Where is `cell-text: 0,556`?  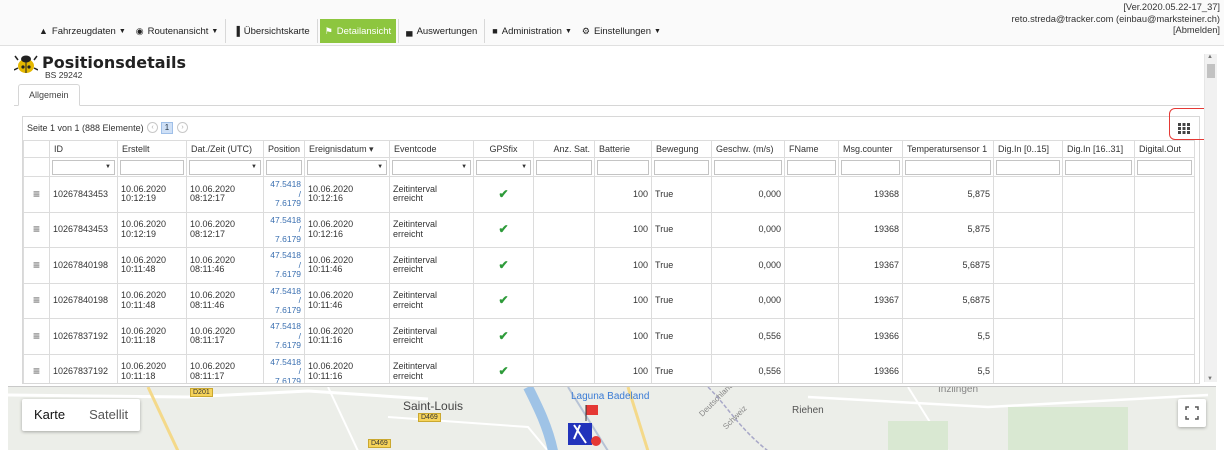
cell-text: 0,556 is located at coordinates (770, 371).